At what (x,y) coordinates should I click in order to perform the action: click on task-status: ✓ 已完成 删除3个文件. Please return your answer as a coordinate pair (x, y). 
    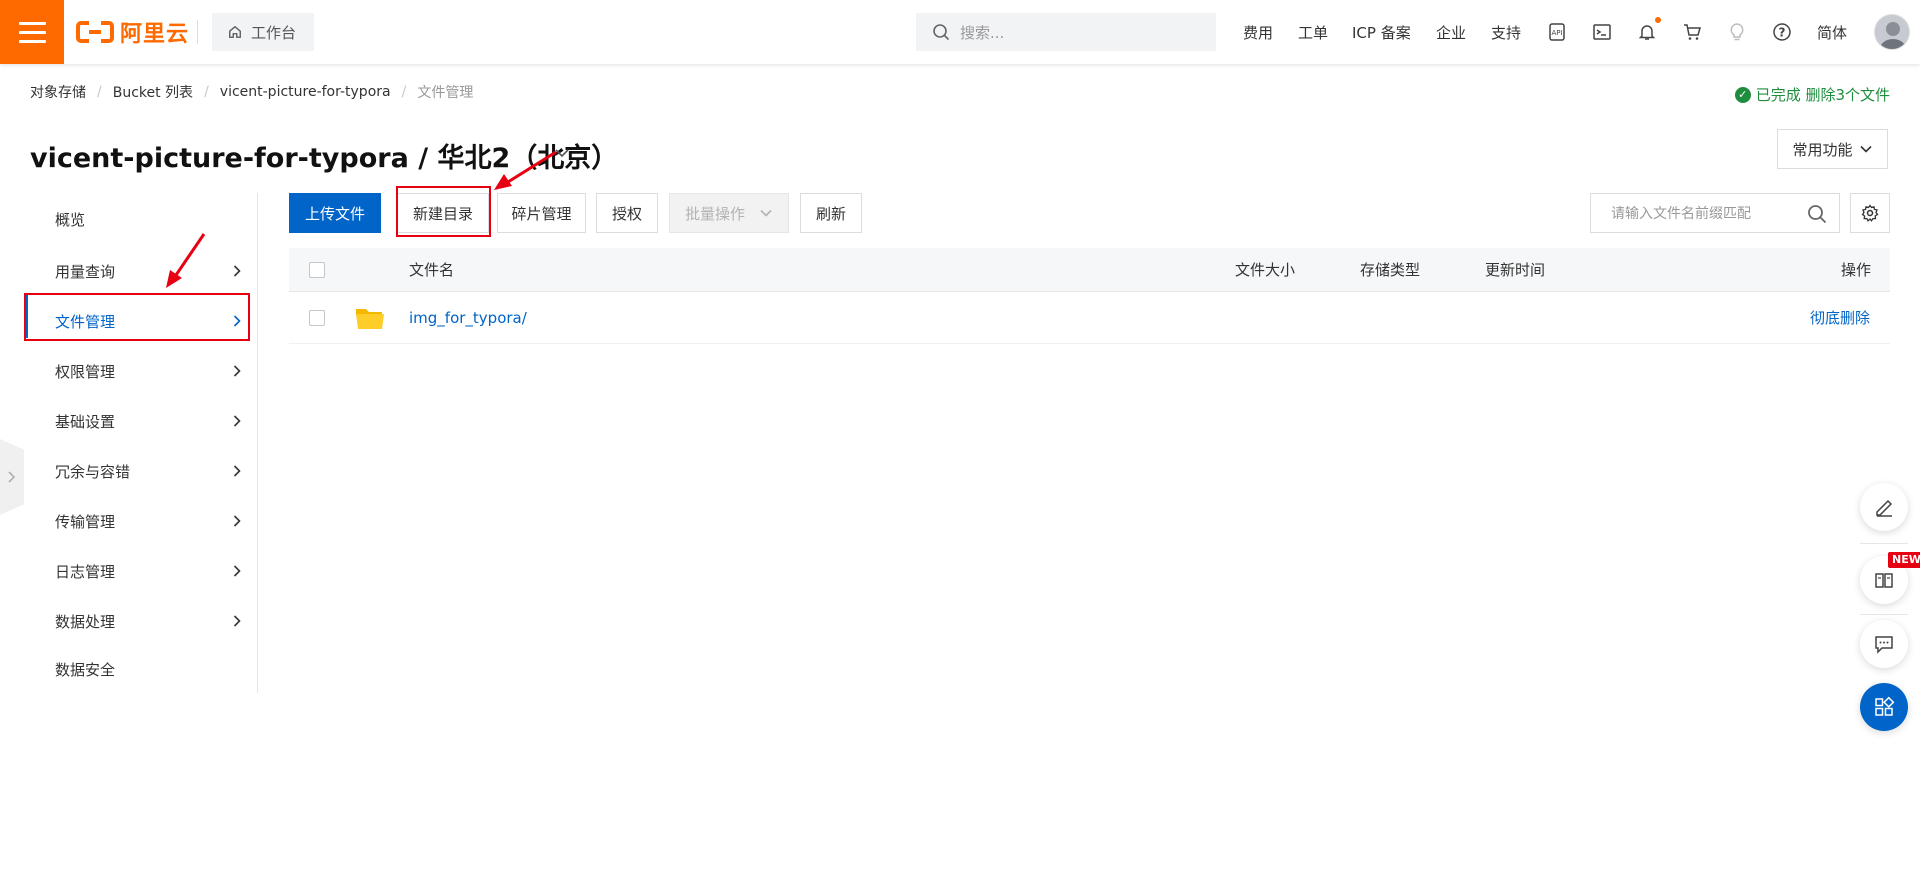
    Looking at the image, I should click on (1812, 94).